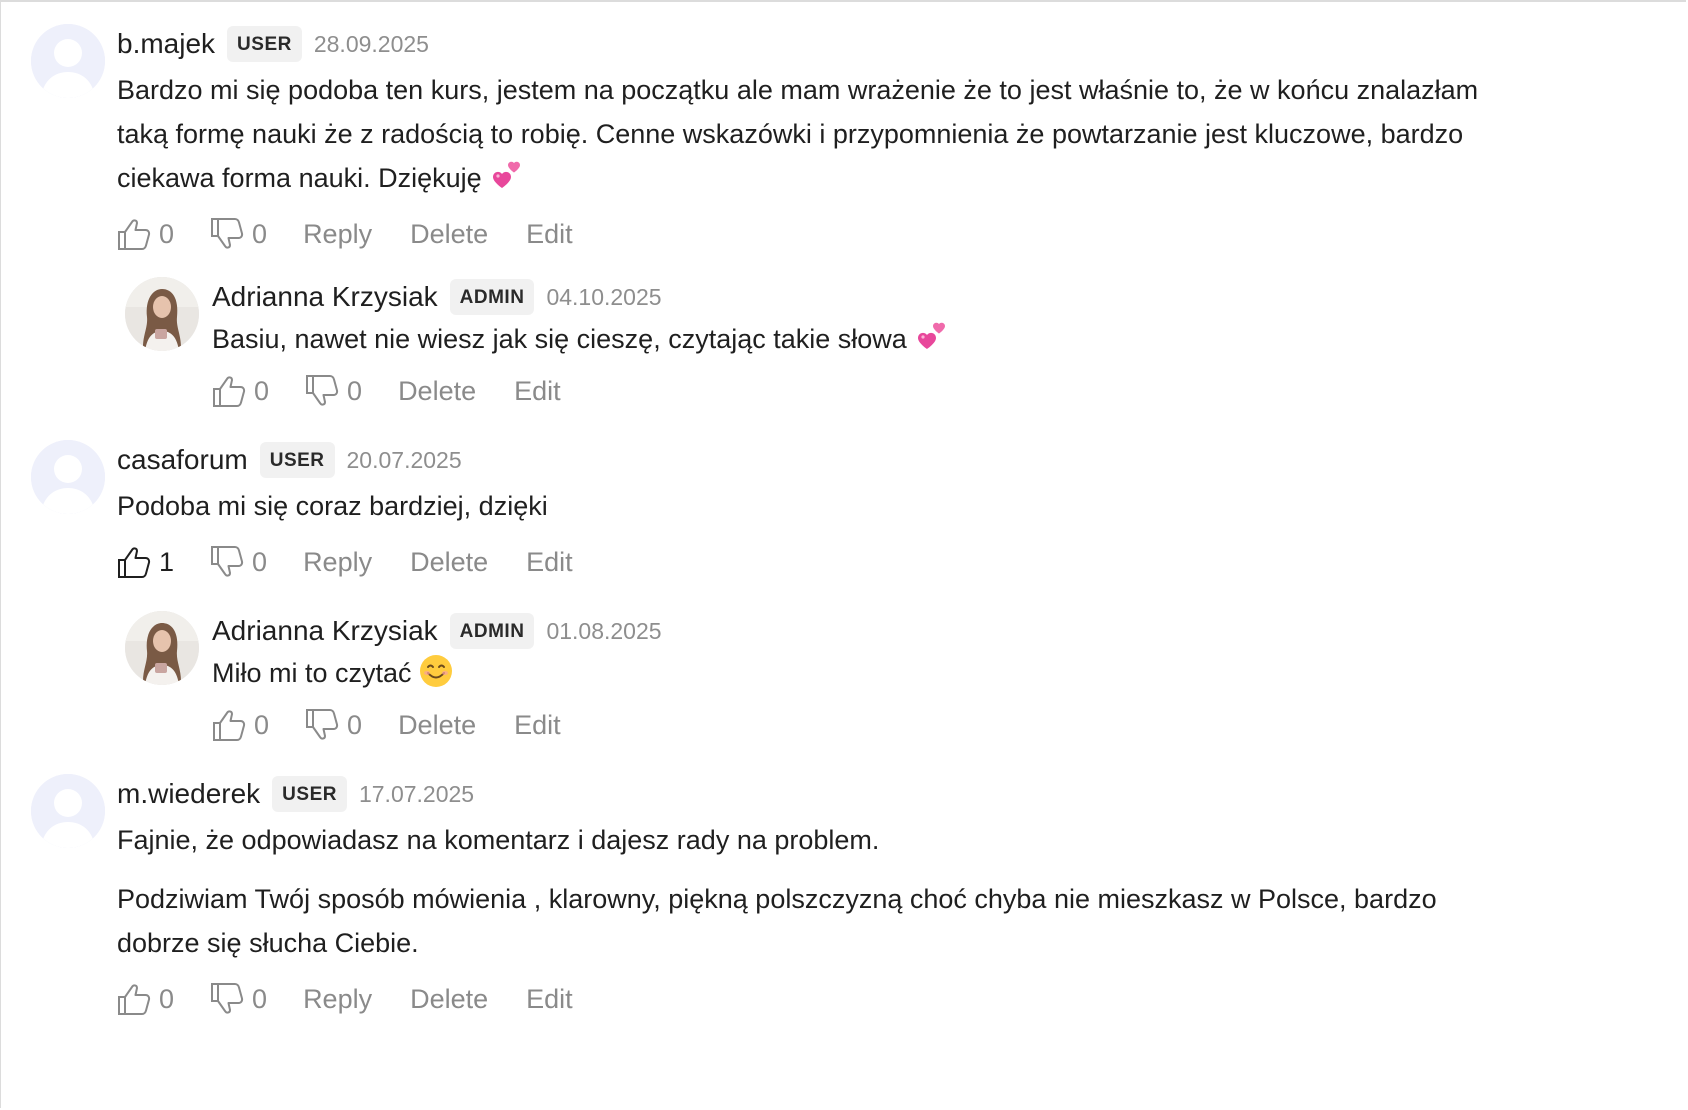  What do you see at coordinates (167, 561) in the screenshot?
I see `like-count: 1` at bounding box center [167, 561].